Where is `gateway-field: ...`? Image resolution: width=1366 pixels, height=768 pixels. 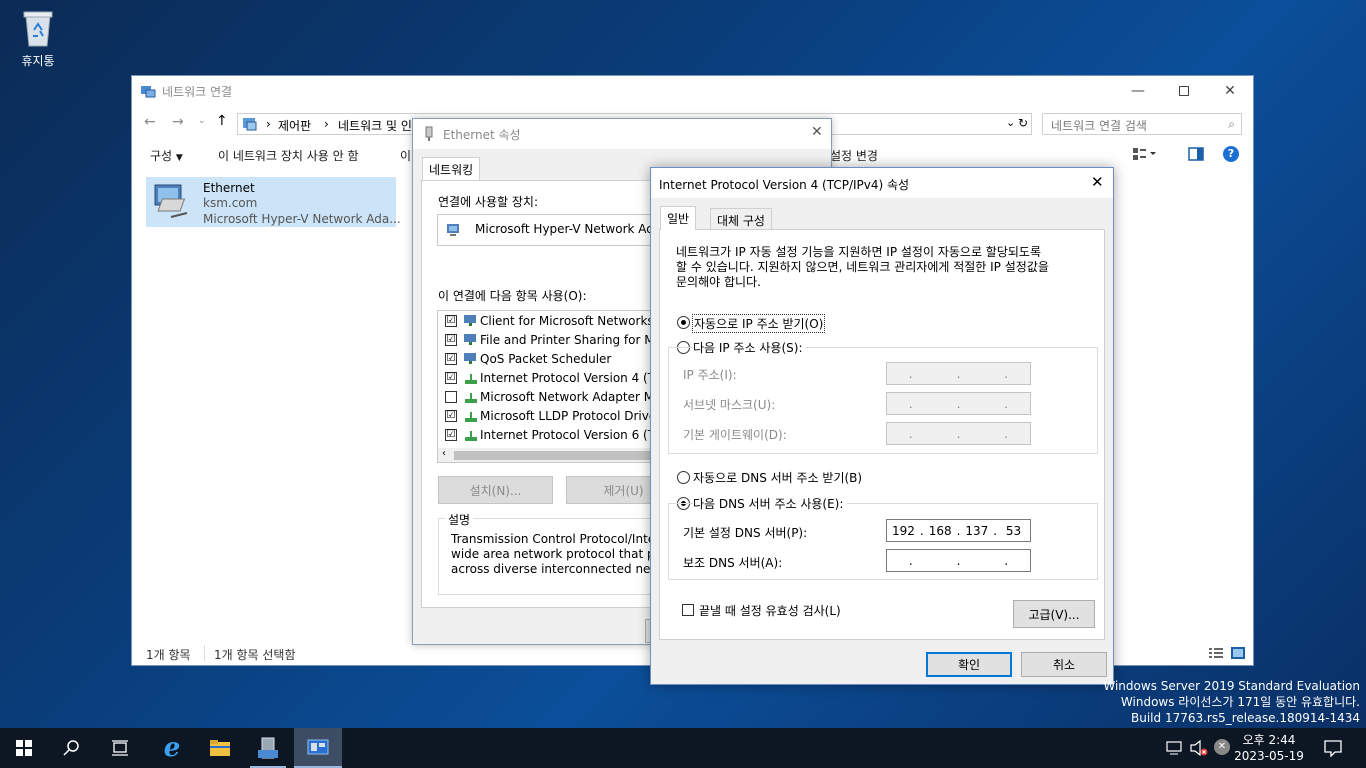 gateway-field: ... is located at coordinates (958, 433).